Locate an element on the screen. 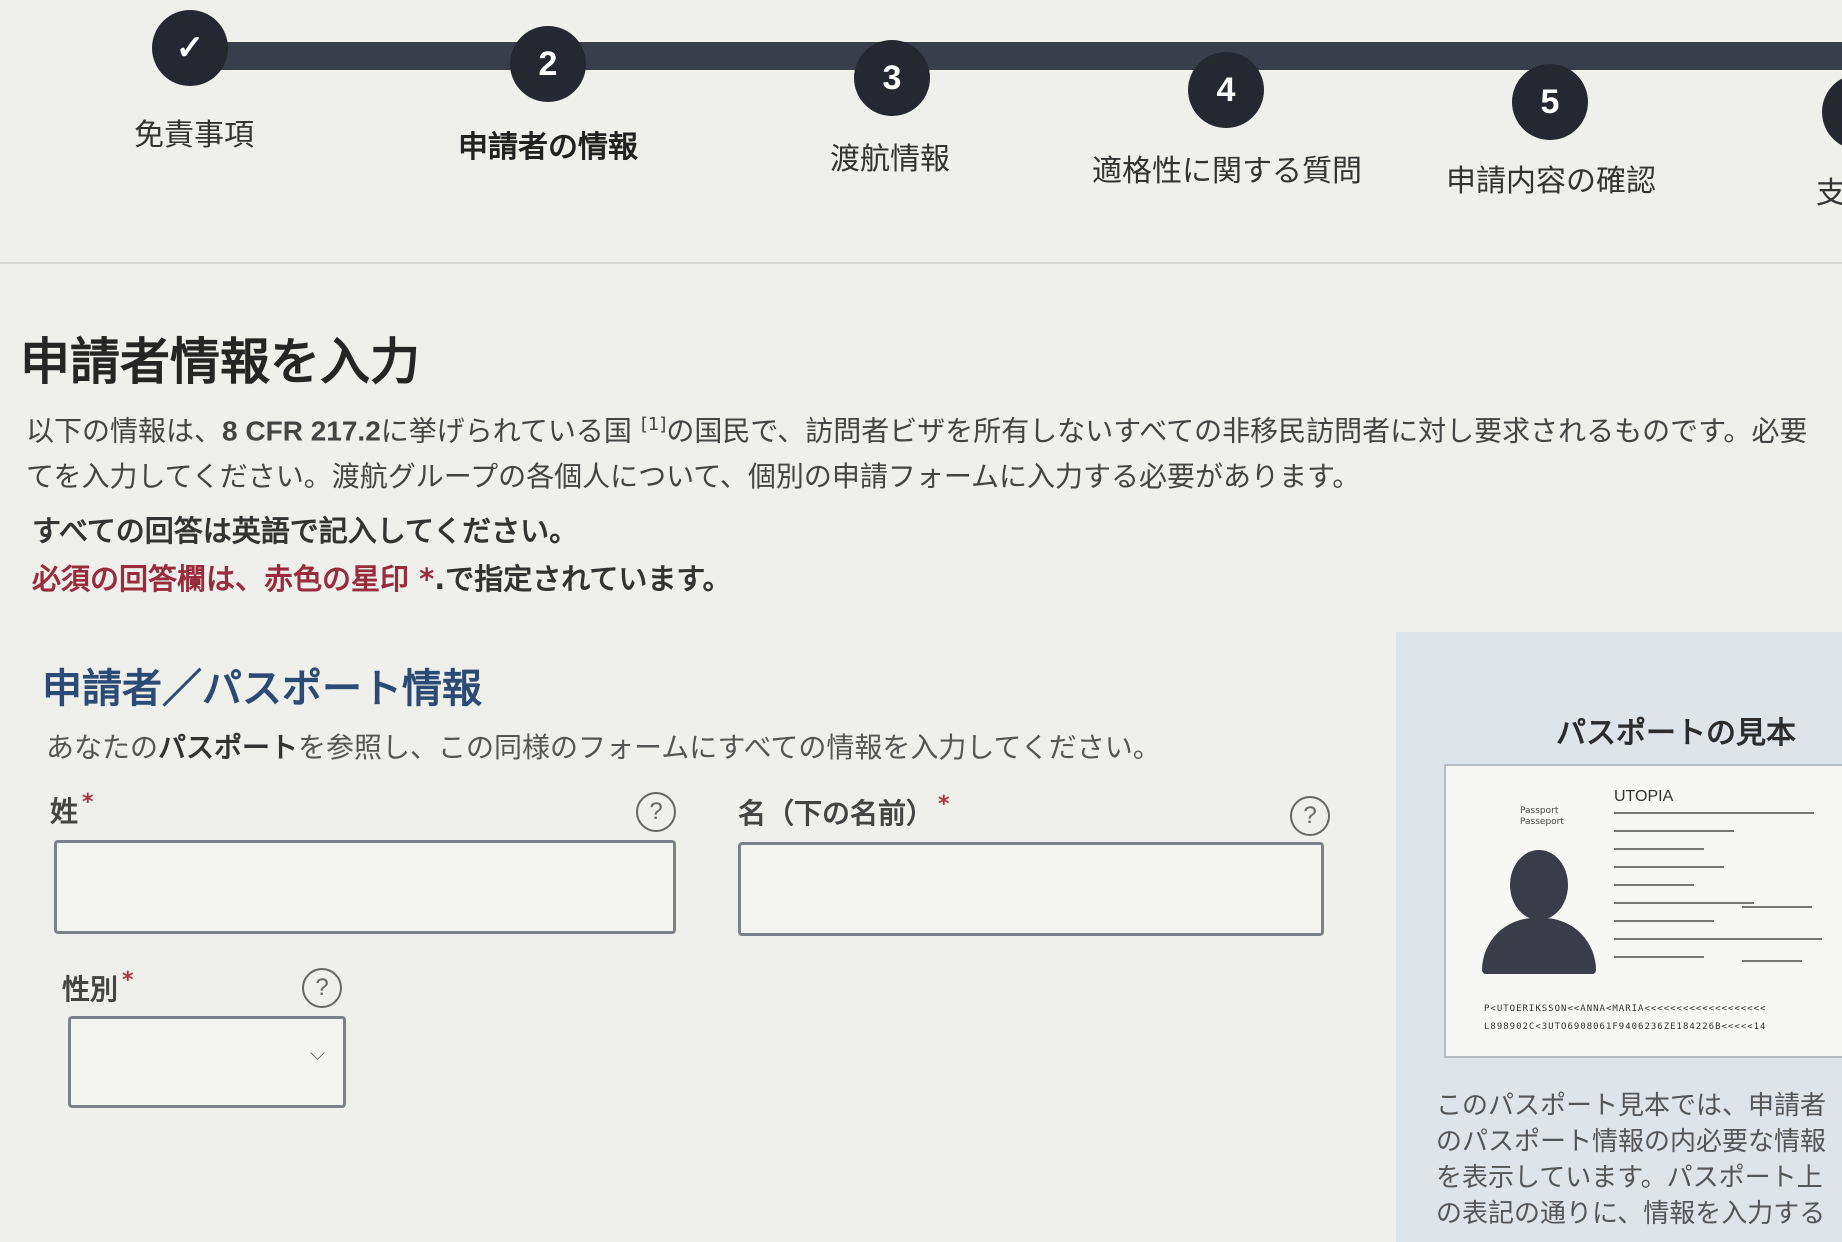 The image size is (1842, 1242). gender-select: ⌵ is located at coordinates (207, 1062).